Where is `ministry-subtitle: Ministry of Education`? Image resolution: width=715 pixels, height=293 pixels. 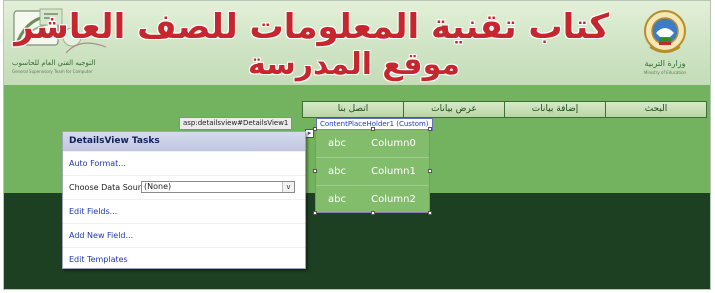
ministry-subtitle: Ministry of Education is located at coordinates (665, 72).